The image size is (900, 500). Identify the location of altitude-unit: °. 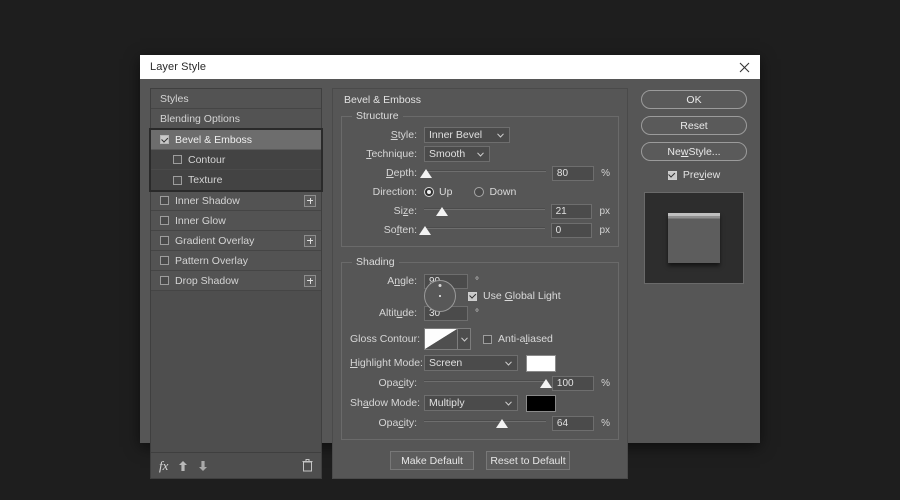
(477, 313).